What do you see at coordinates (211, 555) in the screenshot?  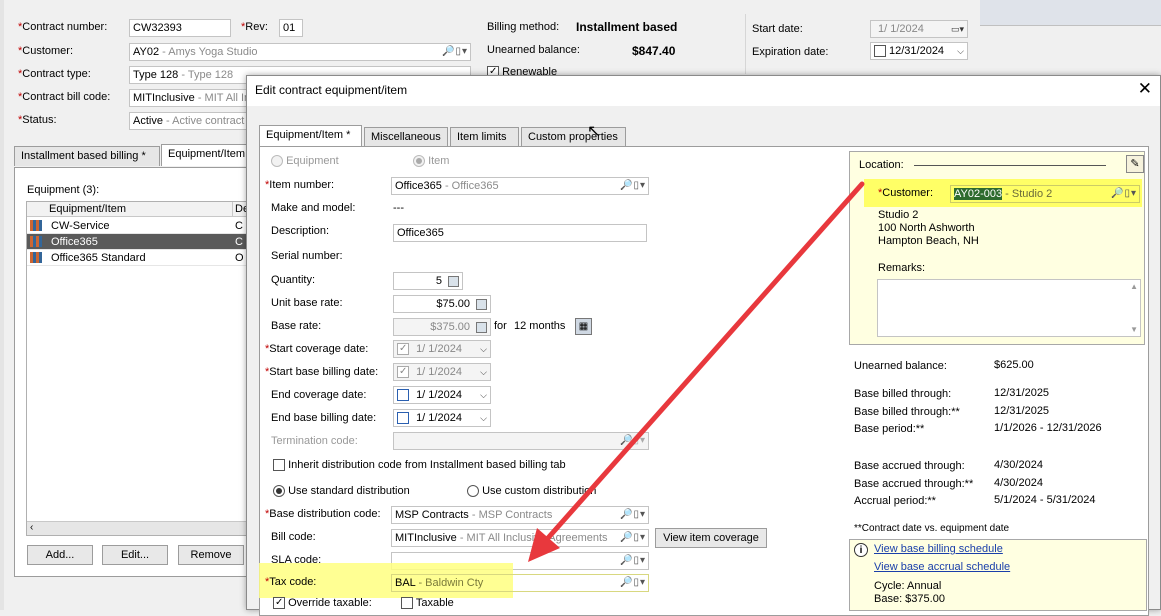 I see `remove-button: Remove` at bounding box center [211, 555].